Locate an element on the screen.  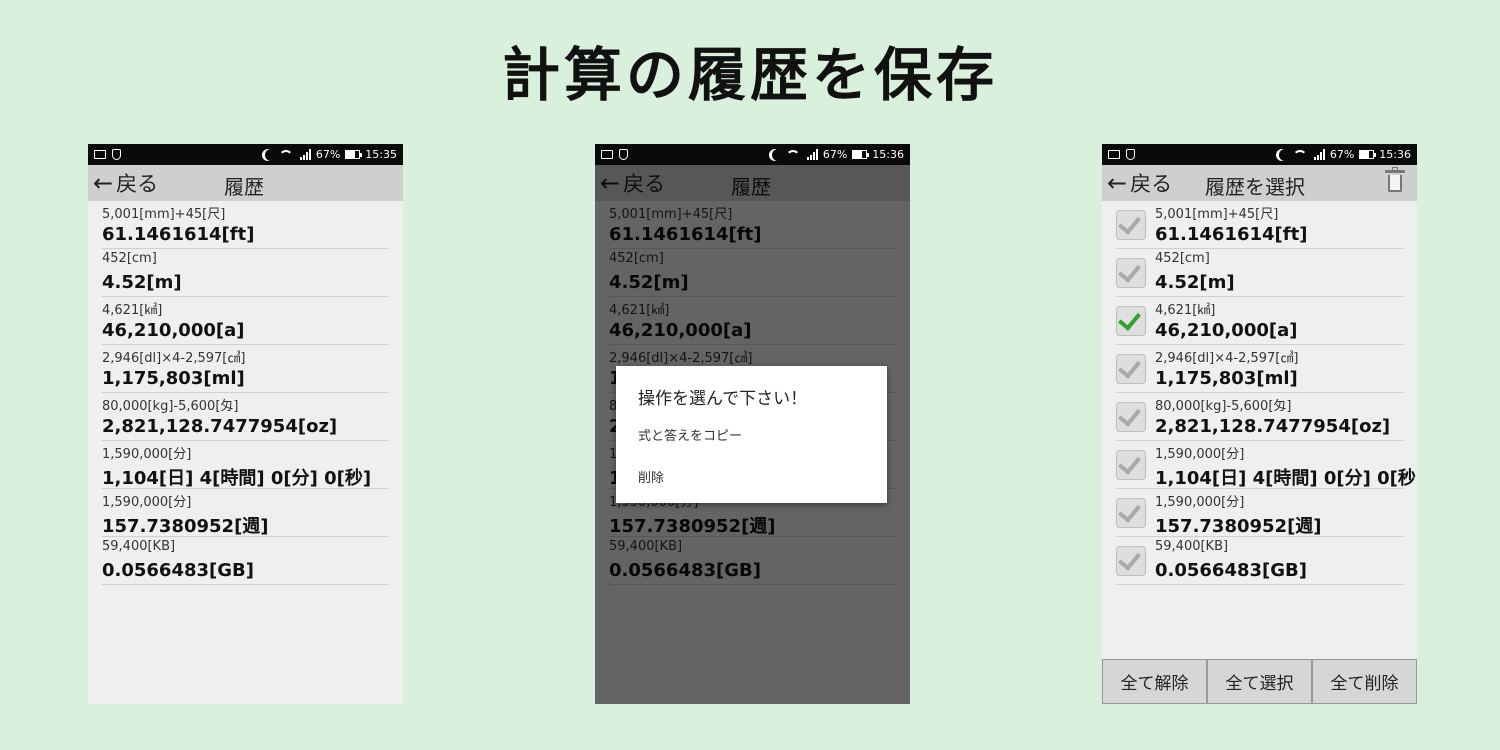
history-expression: 4,621[㎢] is located at coordinates (1185, 310).